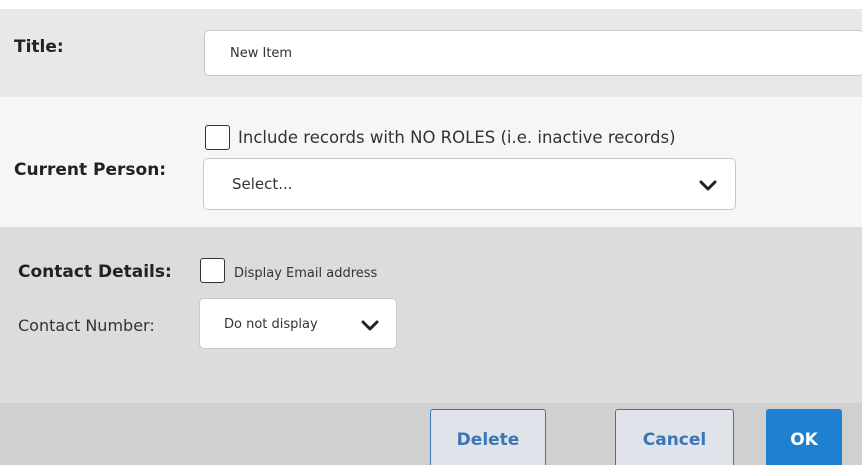 This screenshot has width=862, height=465. I want to click on title-label: Title:, so click(39, 47).